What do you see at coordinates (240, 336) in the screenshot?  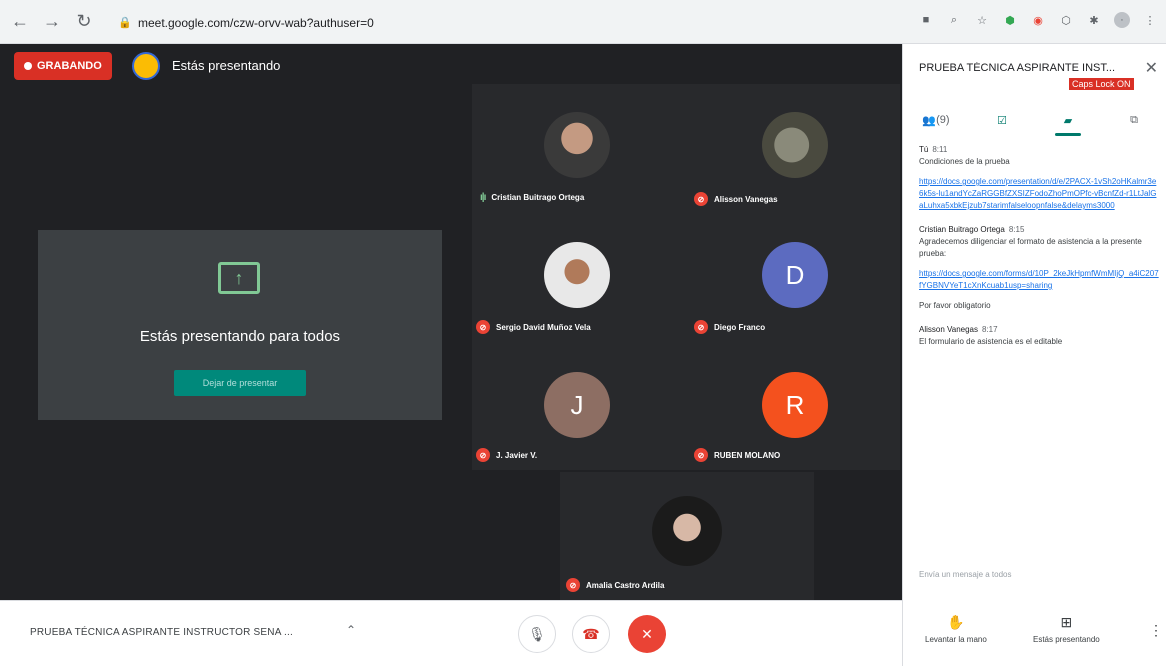 I see `presenting-card-title: Estás presentando para todos` at bounding box center [240, 336].